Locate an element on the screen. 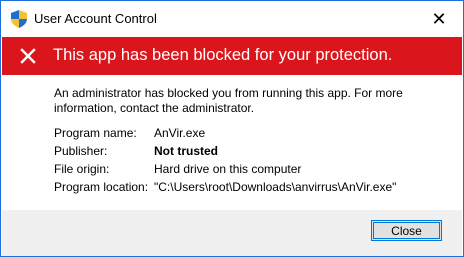  title-bar: User Account Control ✕ is located at coordinates (232, 19).